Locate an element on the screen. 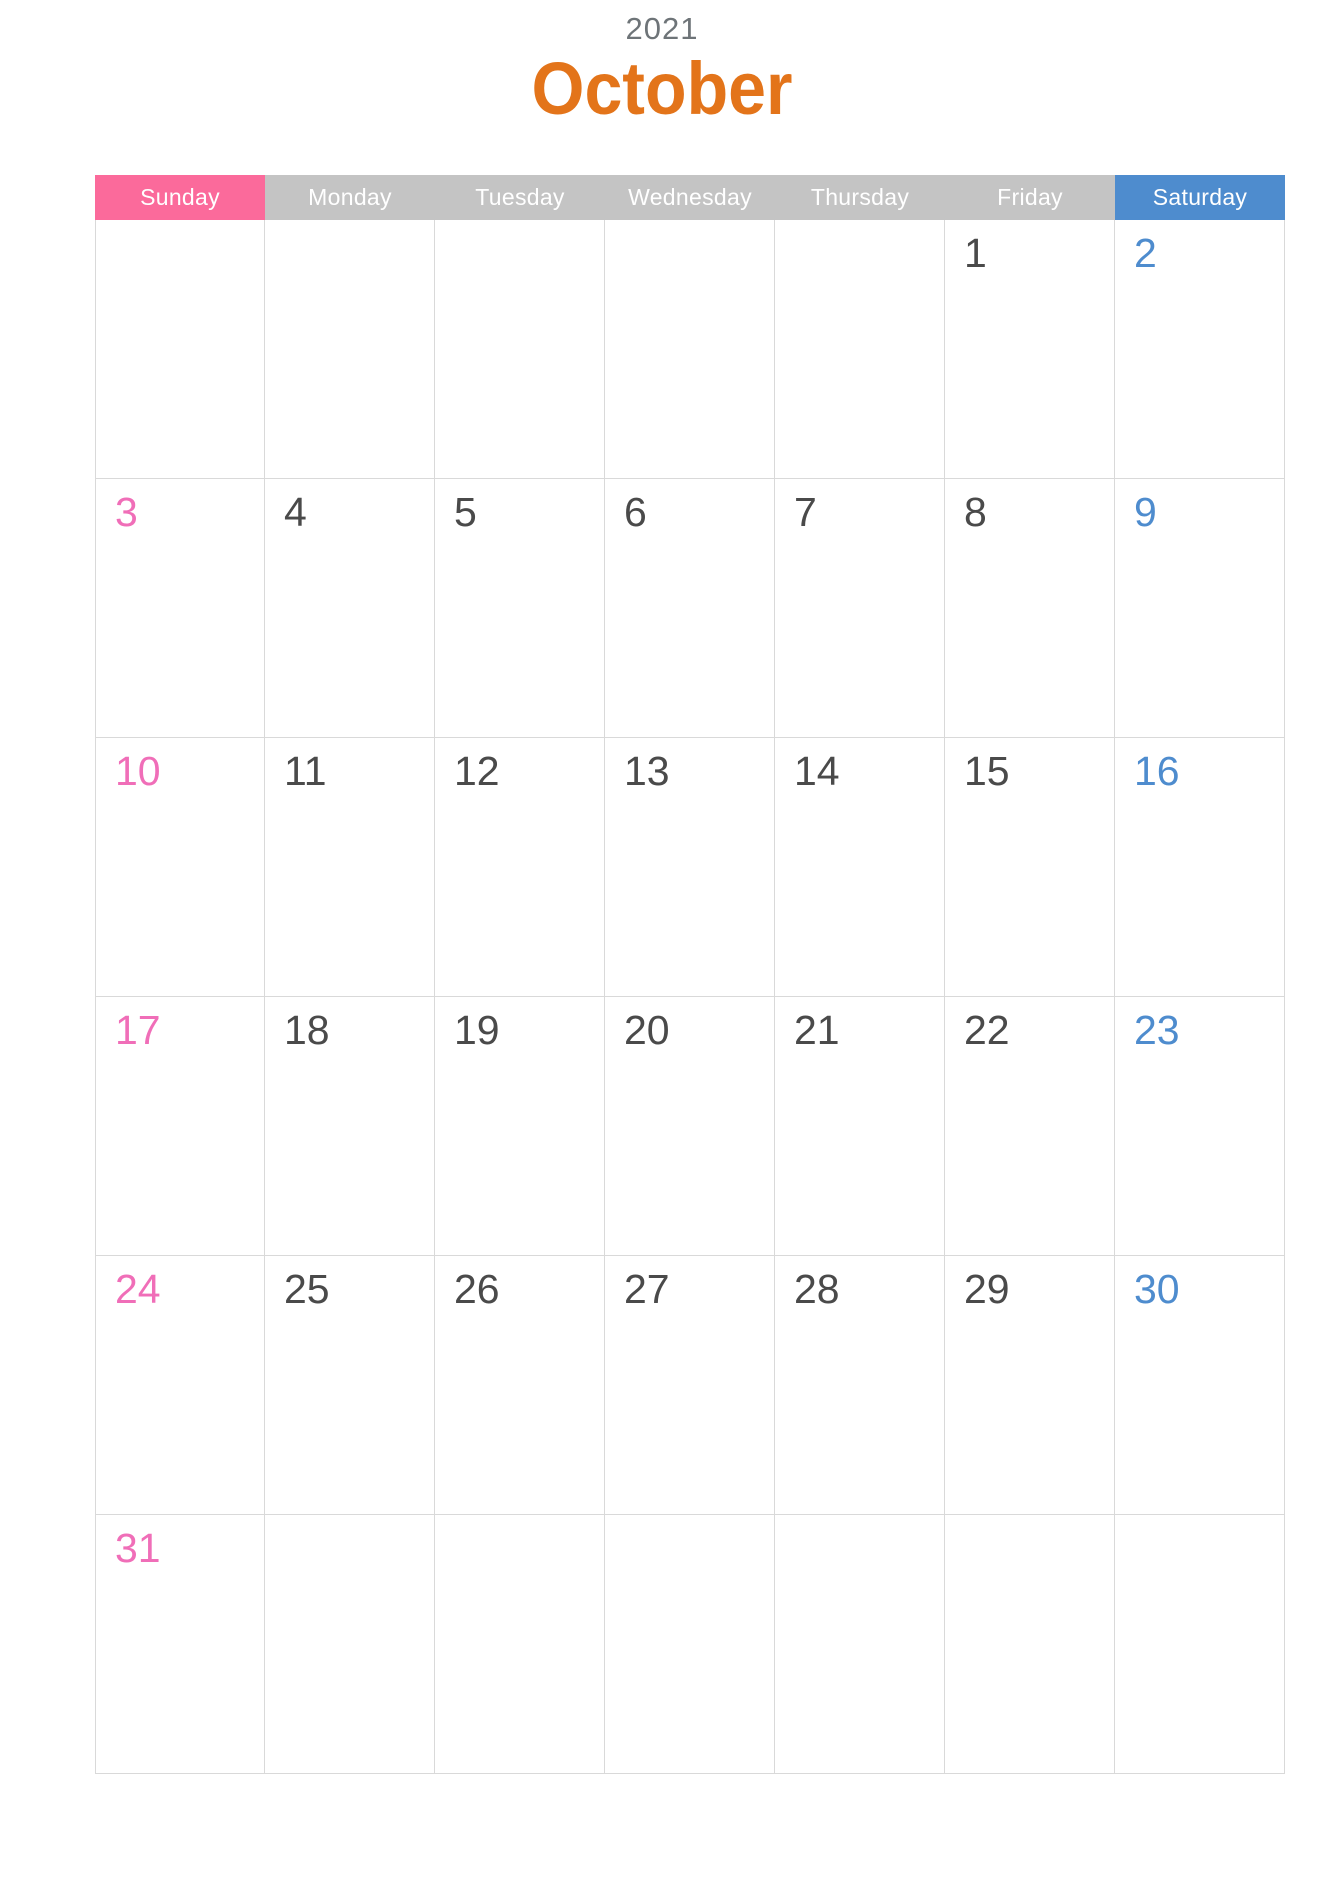  day-number: 28 is located at coordinates (817, 1289).